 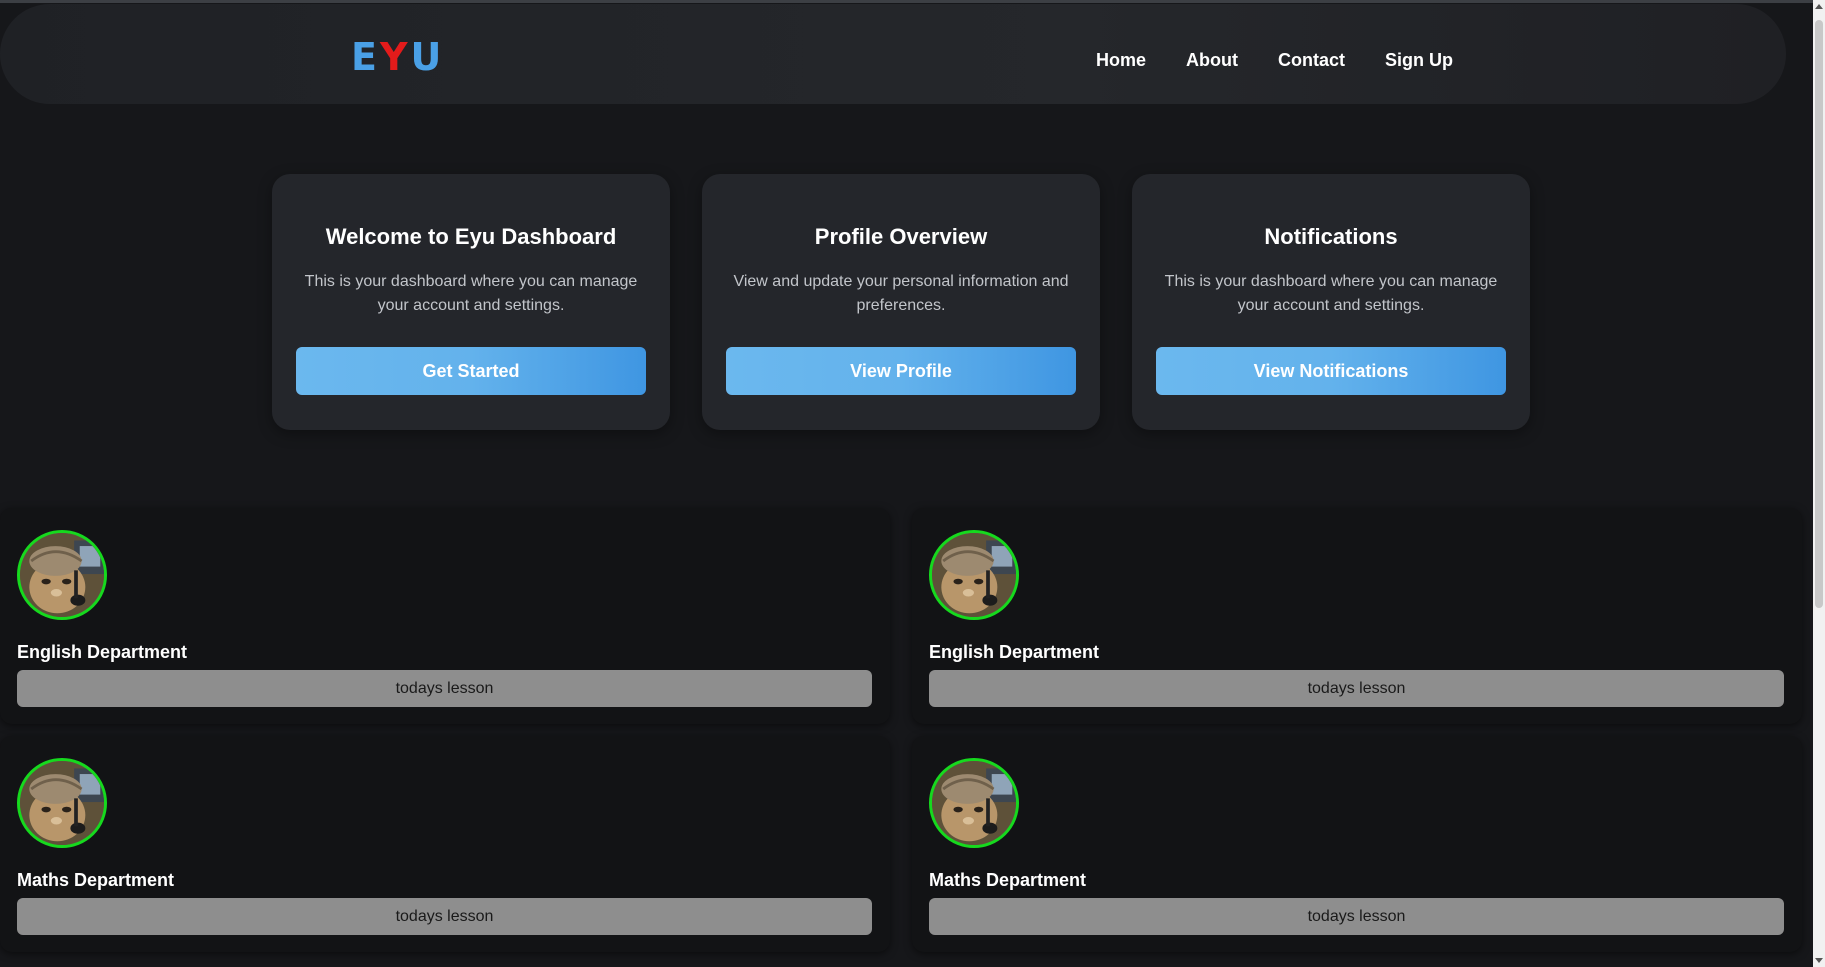 What do you see at coordinates (471, 371) in the screenshot?
I see `get-started-button: Get Started` at bounding box center [471, 371].